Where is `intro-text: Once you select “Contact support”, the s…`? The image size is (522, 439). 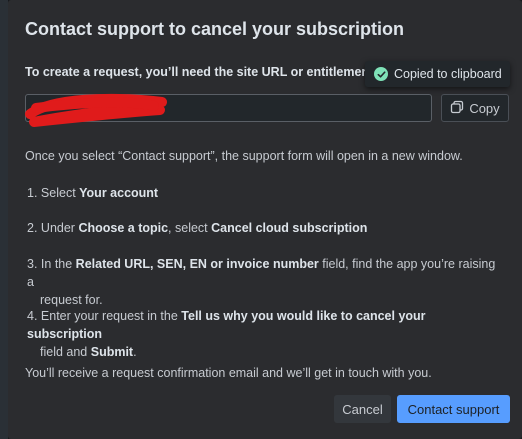
intro-text: Once you select “Contact support”, the s… is located at coordinates (244, 156).